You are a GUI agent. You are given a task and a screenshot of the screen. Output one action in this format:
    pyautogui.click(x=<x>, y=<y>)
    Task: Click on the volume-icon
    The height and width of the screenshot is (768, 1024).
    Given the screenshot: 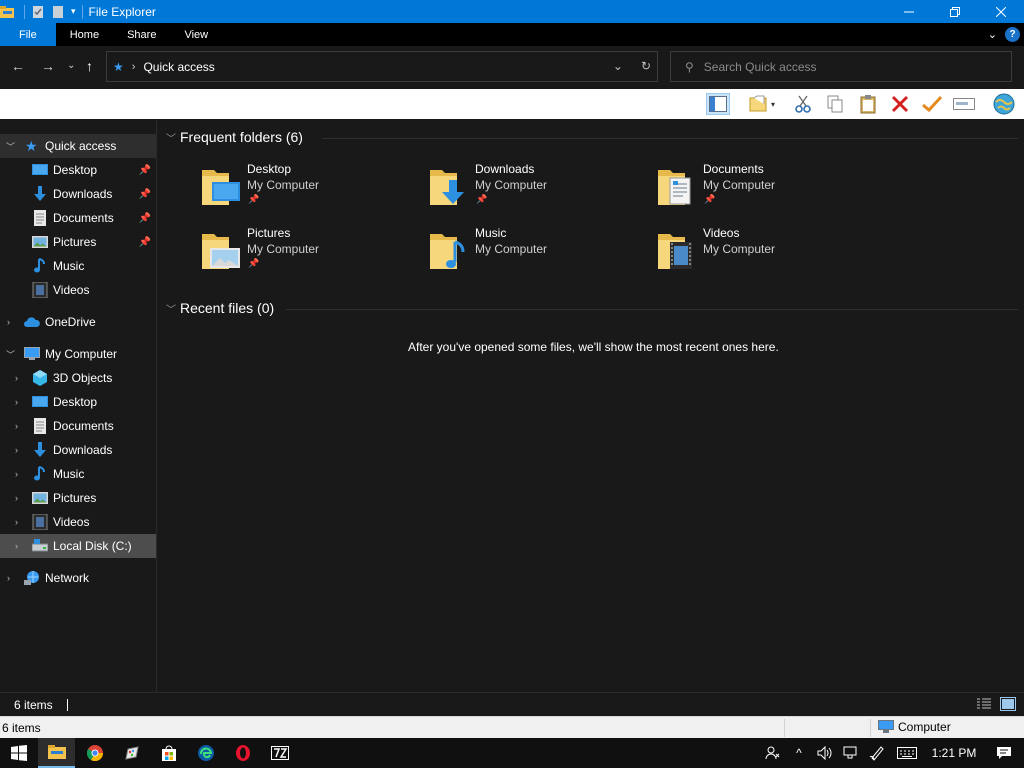 What is the action you would take?
    pyautogui.click(x=825, y=753)
    